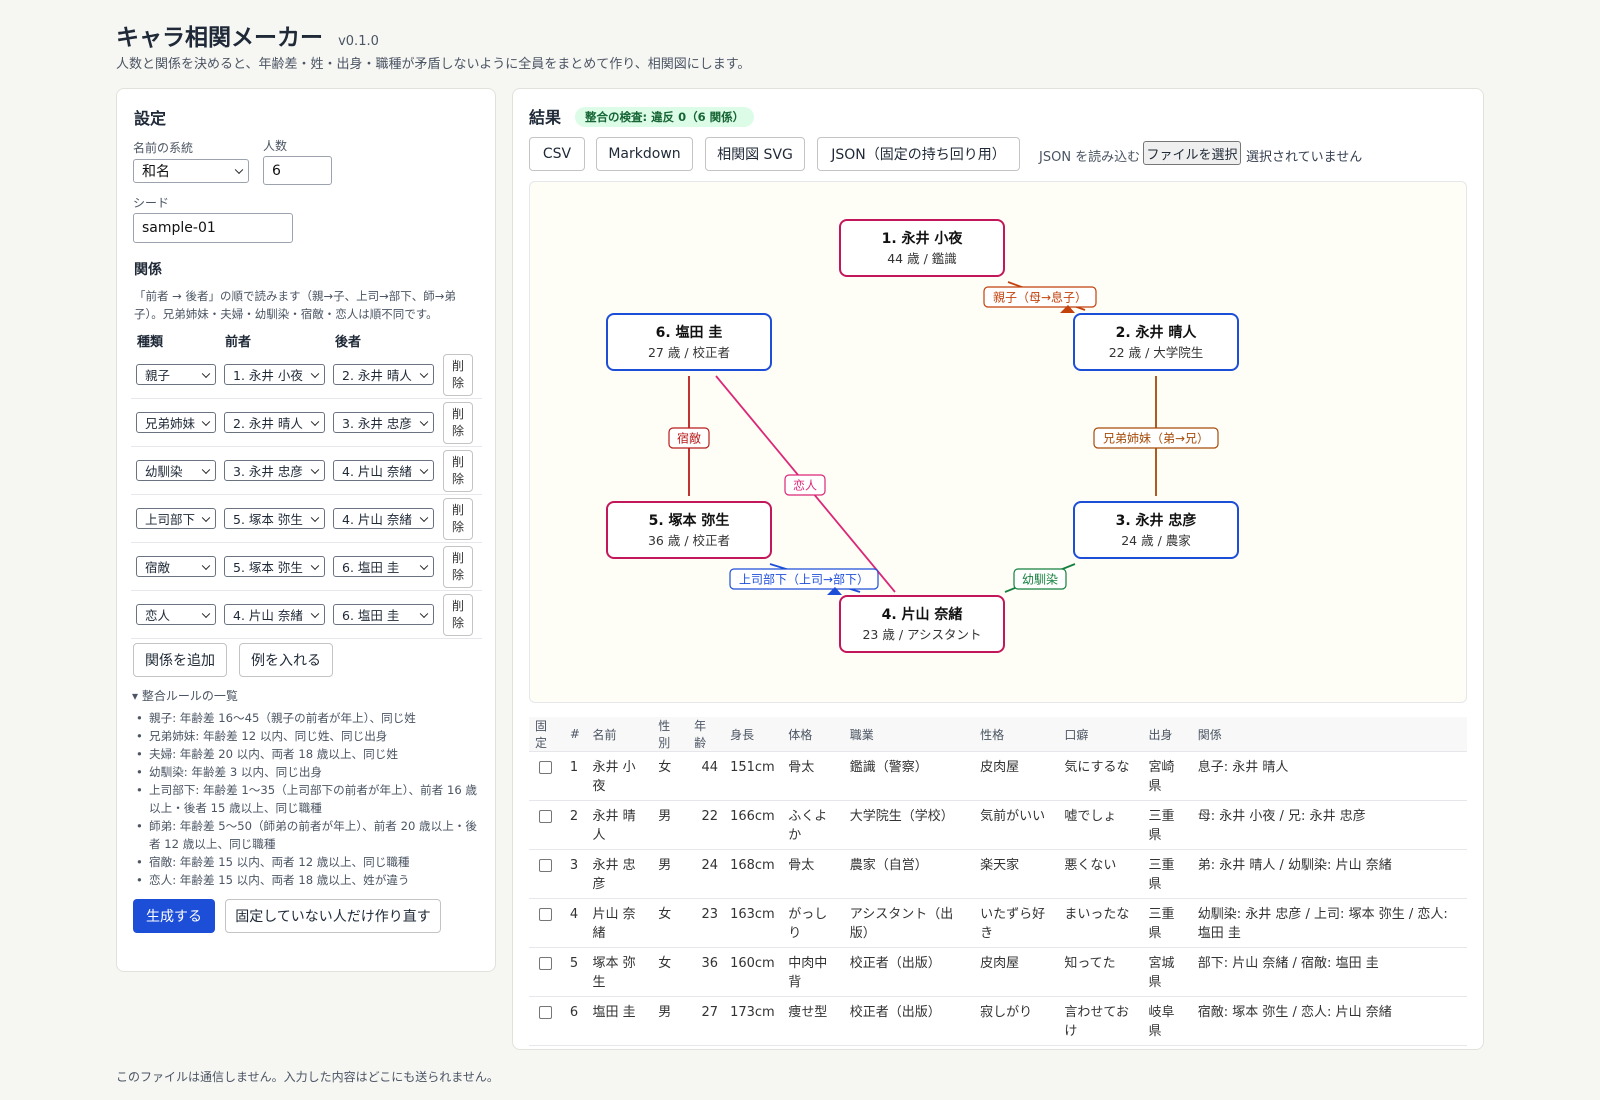 The width and height of the screenshot is (1600, 1100). What do you see at coordinates (1090, 157) in the screenshot?
I see `json-load-label: JSON を読み込む` at bounding box center [1090, 157].